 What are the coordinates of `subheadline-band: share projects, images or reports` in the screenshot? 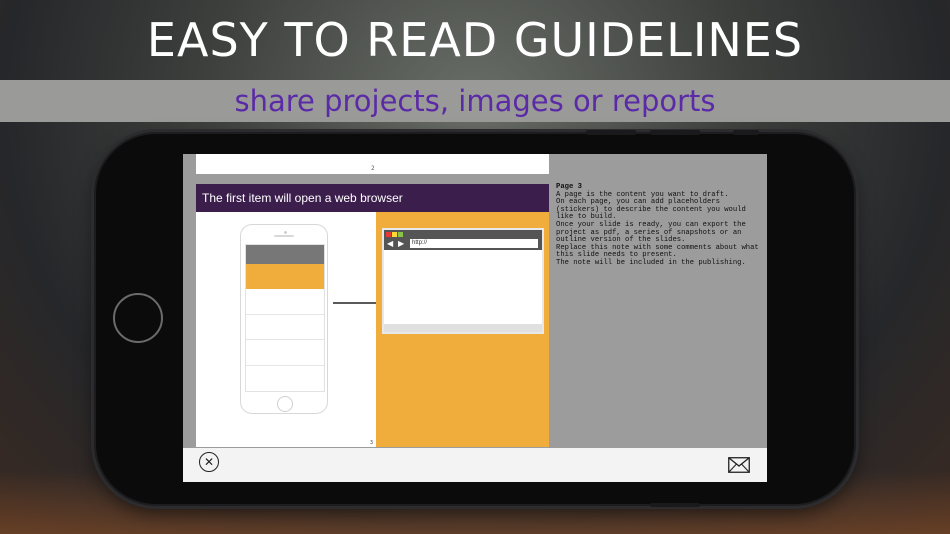 It's located at (475, 101).